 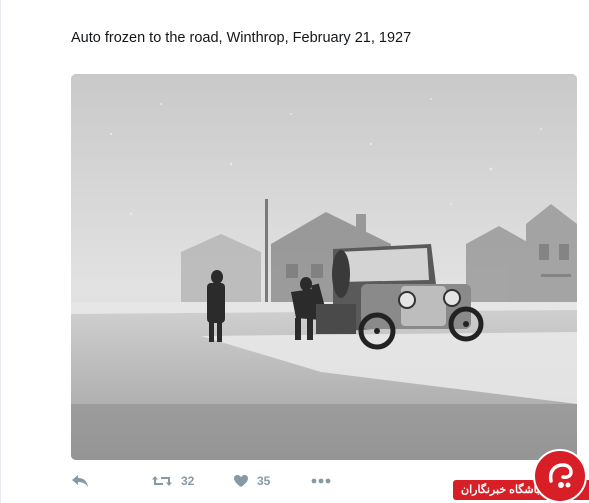 What do you see at coordinates (560, 476) in the screenshot?
I see `watermark-logo-icon` at bounding box center [560, 476].